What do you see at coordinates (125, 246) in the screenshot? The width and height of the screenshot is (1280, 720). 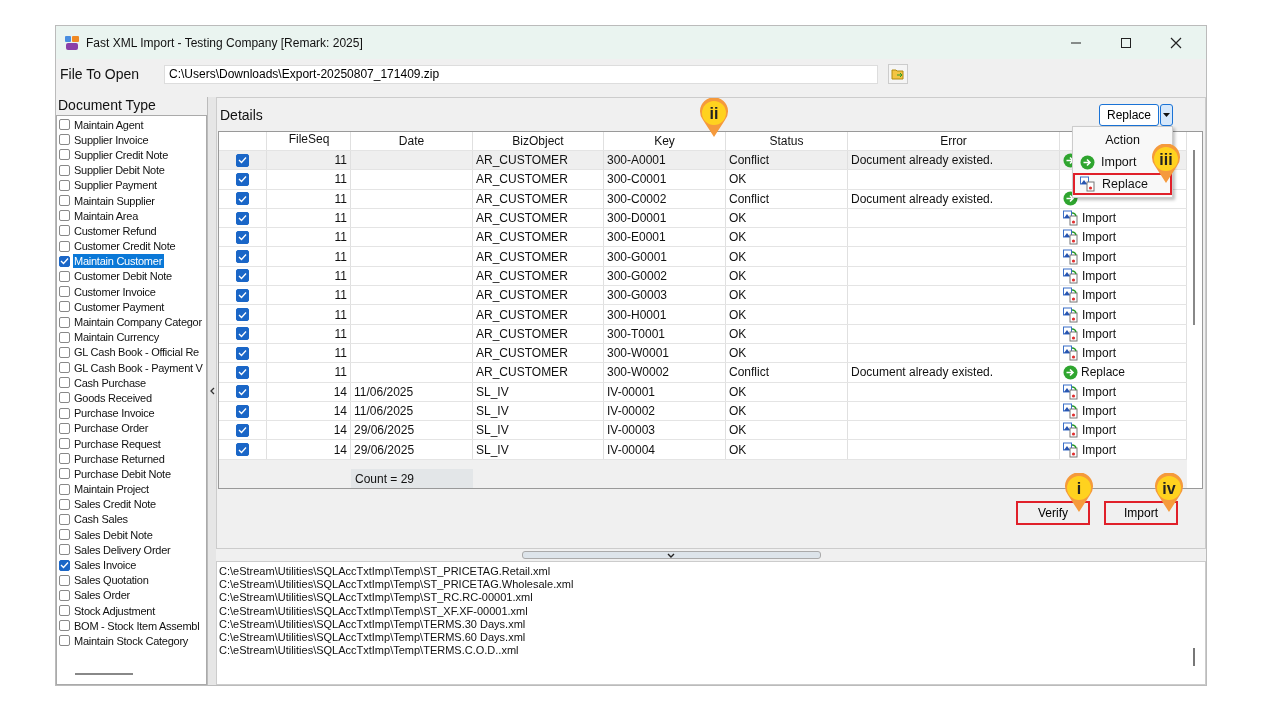 I see `document-type-item: Customer Credit Note` at bounding box center [125, 246].